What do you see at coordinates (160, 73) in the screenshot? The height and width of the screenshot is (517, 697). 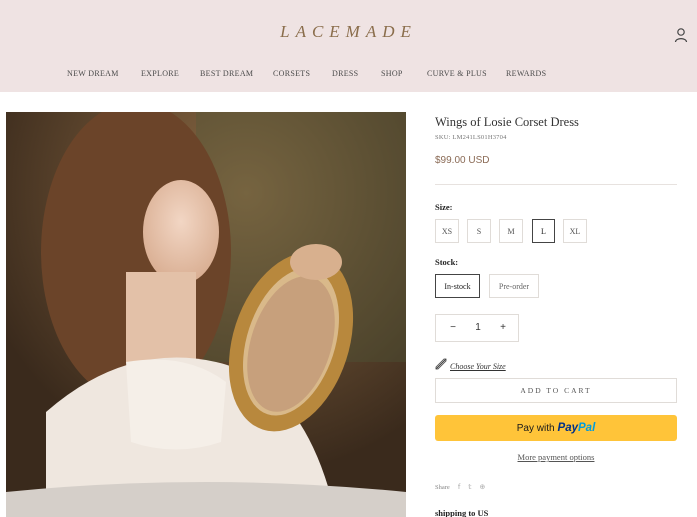 I see `nav-item-explore: EXPLORE` at bounding box center [160, 73].